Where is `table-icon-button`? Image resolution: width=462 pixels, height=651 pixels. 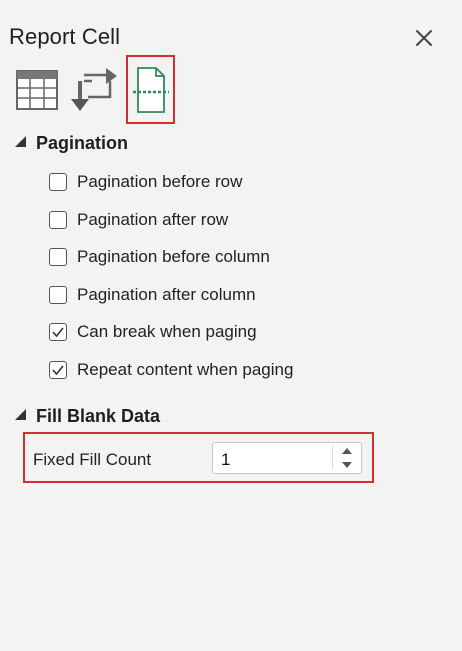
table-icon-button is located at coordinates (37, 90).